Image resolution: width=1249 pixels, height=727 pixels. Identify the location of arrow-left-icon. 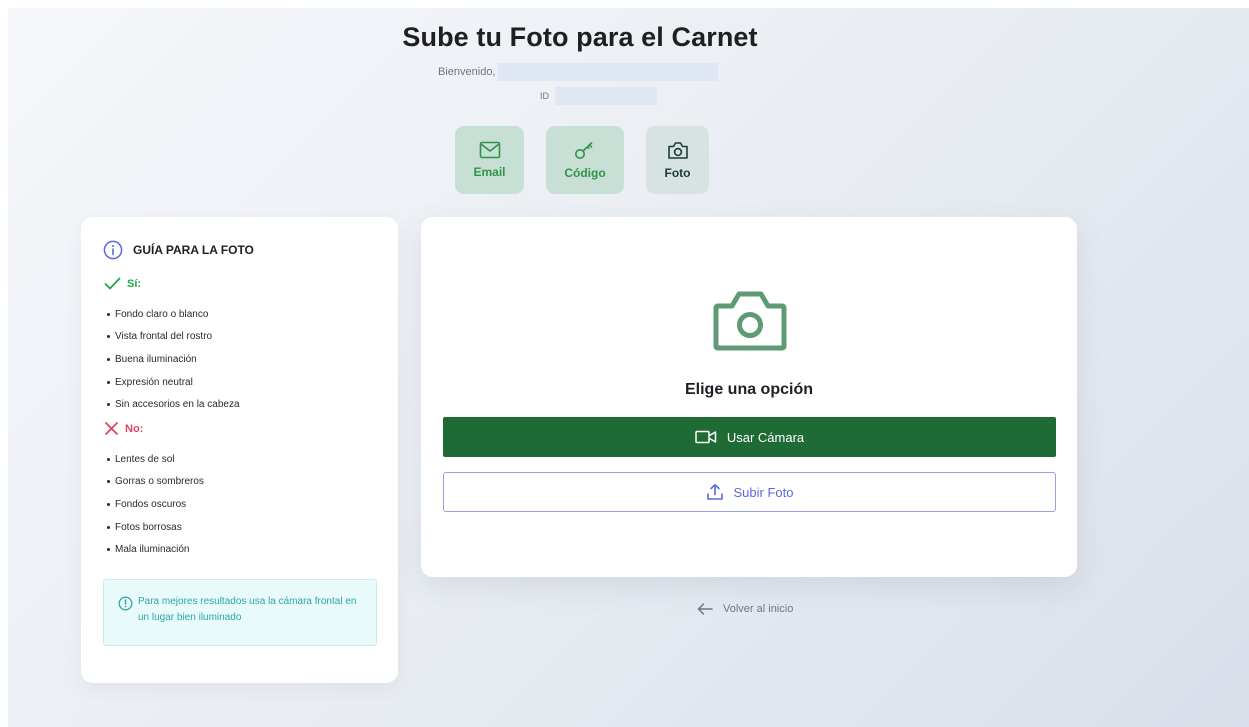
(705, 609).